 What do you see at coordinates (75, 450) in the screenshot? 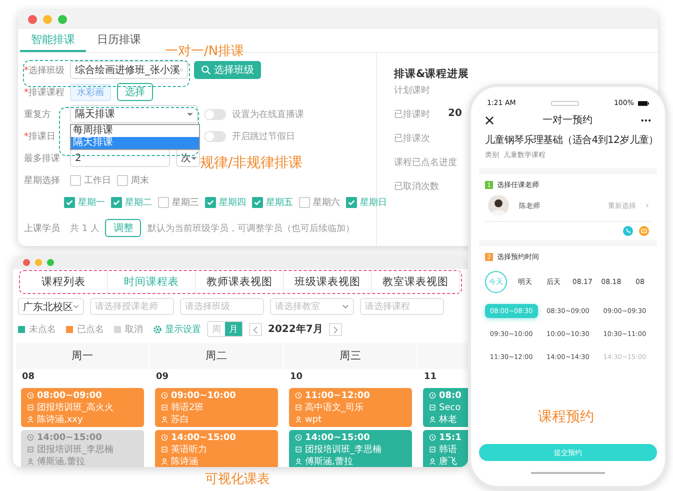
I see `lesson-class: 团报培训班_李思楠` at bounding box center [75, 450].